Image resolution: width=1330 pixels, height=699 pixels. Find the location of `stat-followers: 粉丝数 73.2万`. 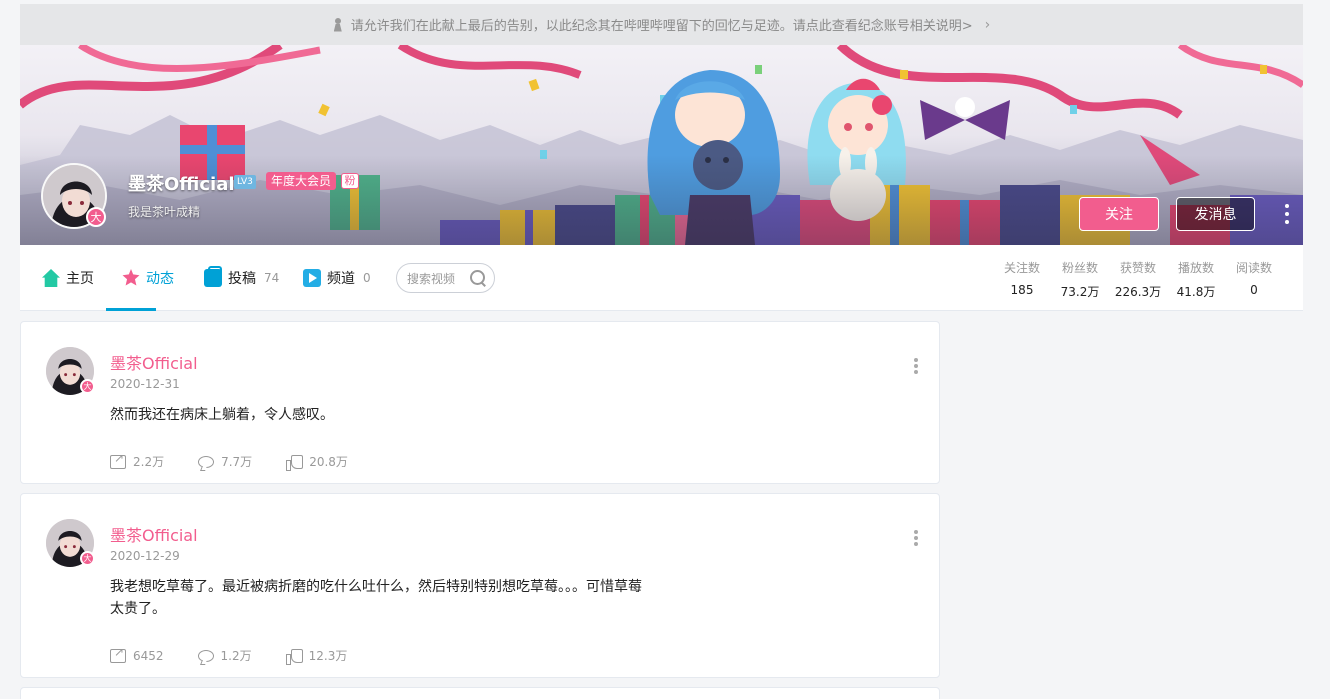

stat-followers: 粉丝数 73.2万 is located at coordinates (1080, 279).